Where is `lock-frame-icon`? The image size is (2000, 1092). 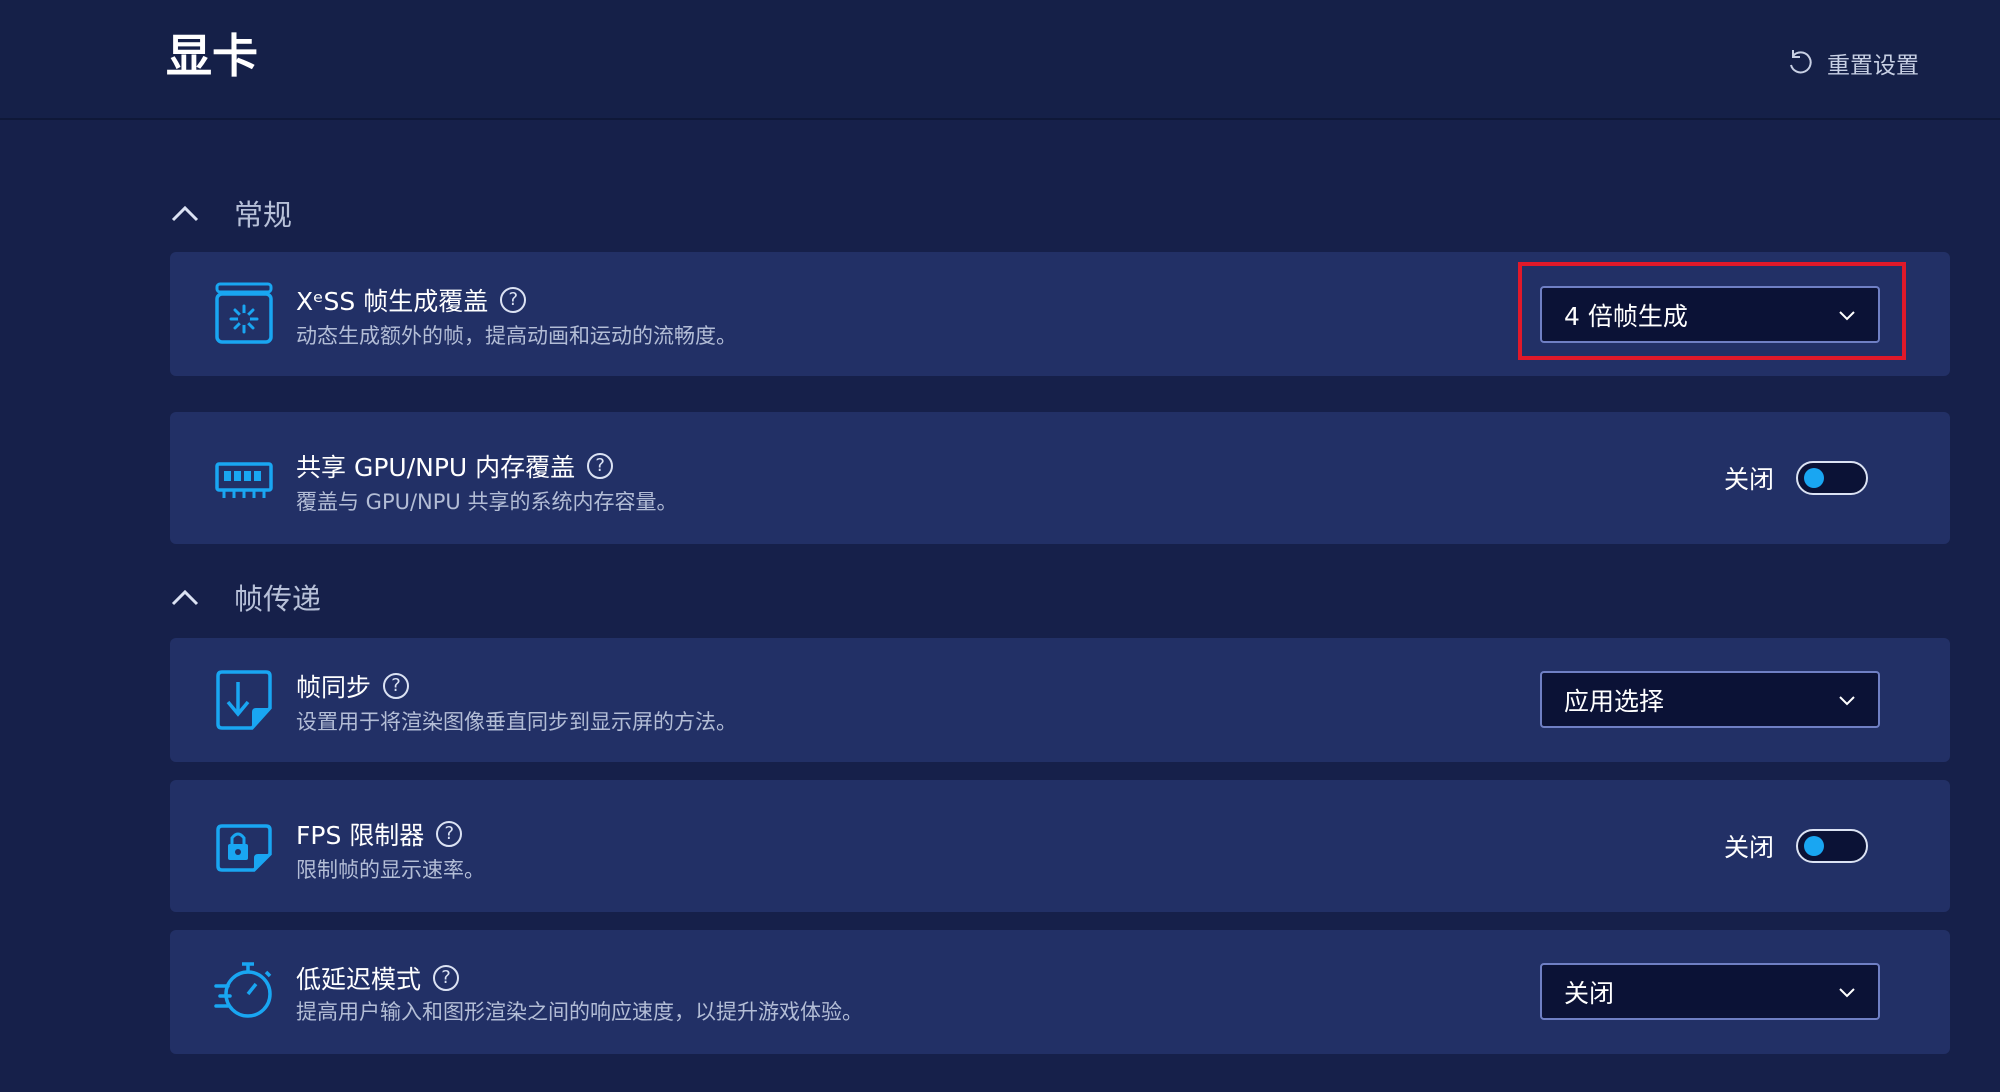 lock-frame-icon is located at coordinates (244, 848).